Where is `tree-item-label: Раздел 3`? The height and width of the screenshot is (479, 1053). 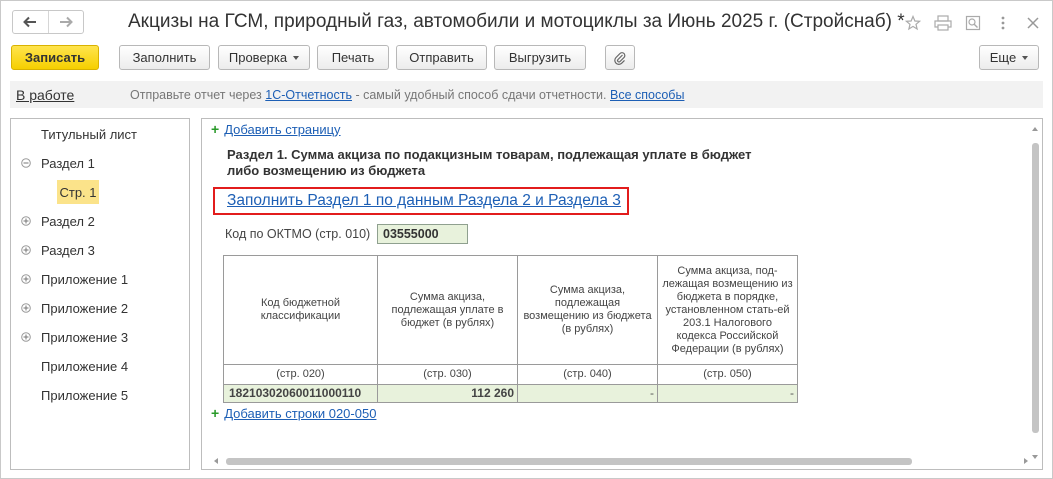
tree-item-label: Раздел 3 is located at coordinates (68, 250).